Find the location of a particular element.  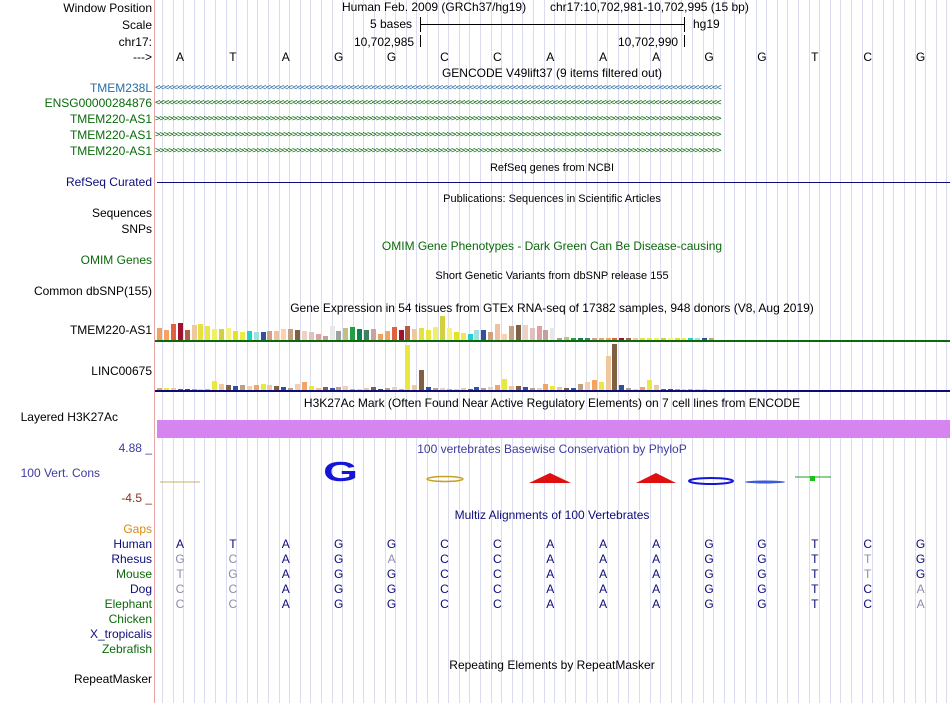

label-gene-tmem220-as1-3: TMEM220-AS1 is located at coordinates (111, 151).